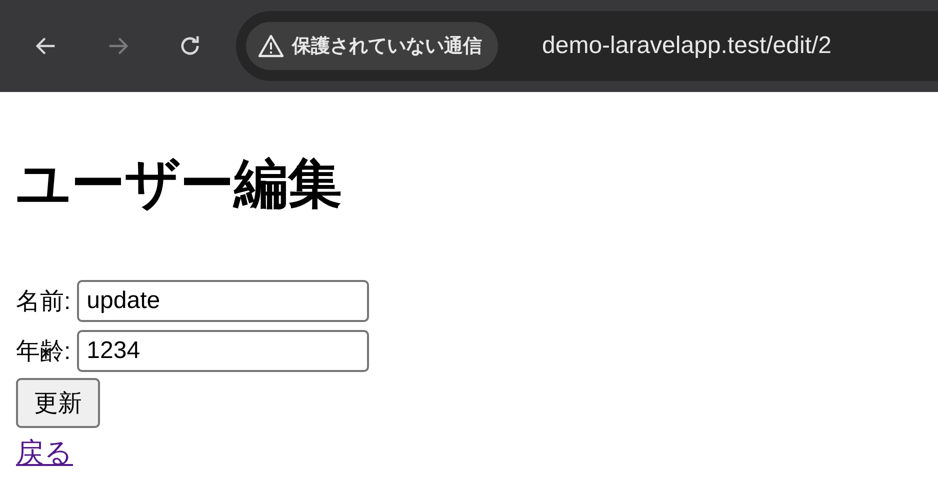 This screenshot has height=484, width=938. I want to click on page-heading: ユーザー編集, so click(179, 184).